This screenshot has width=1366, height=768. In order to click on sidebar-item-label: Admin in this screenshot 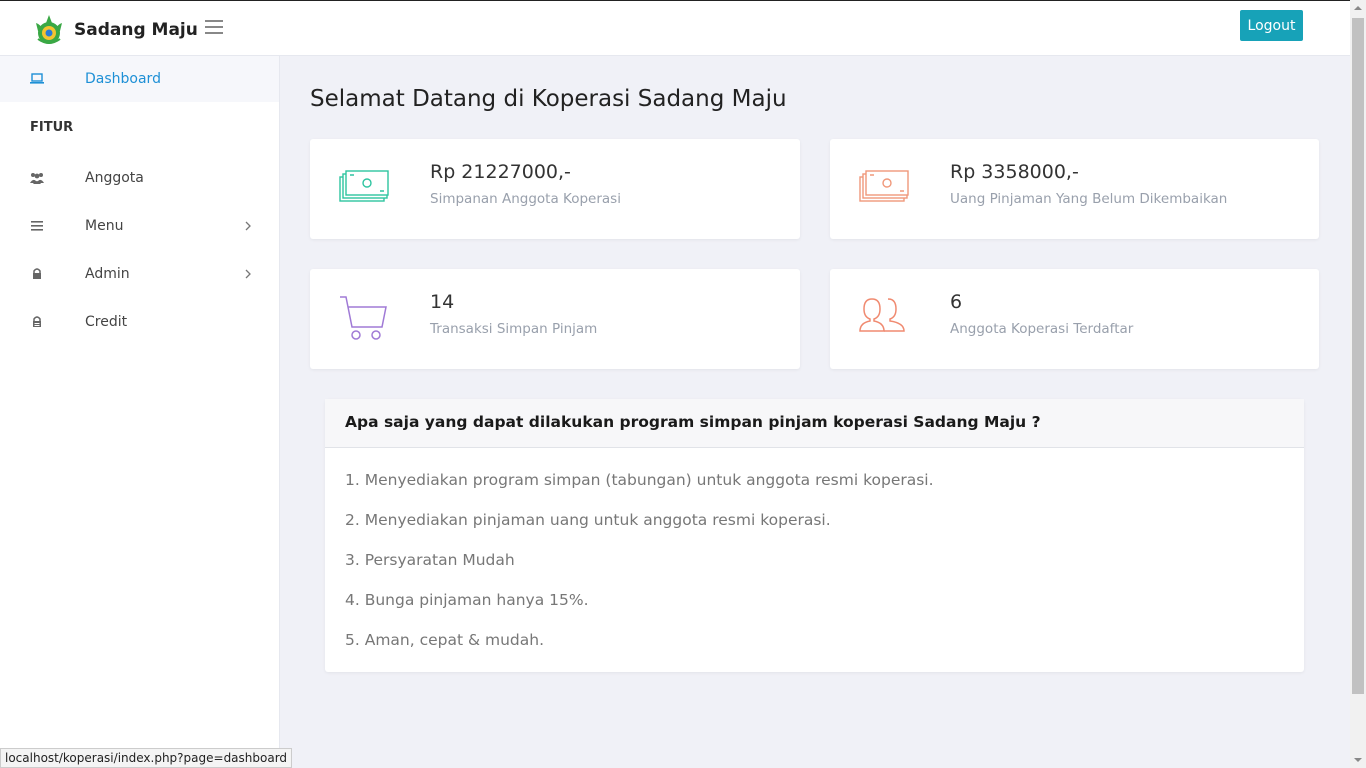, I will do `click(107, 274)`.